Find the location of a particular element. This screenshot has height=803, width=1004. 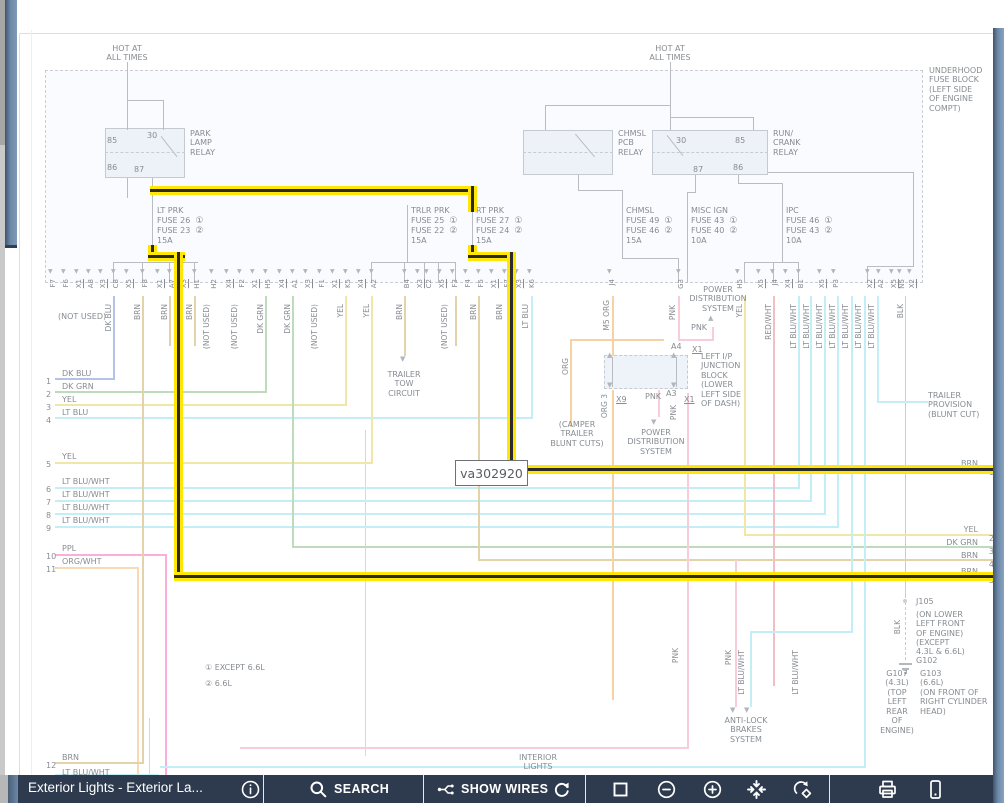

zoom-in-icon is located at coordinates (712, 789).